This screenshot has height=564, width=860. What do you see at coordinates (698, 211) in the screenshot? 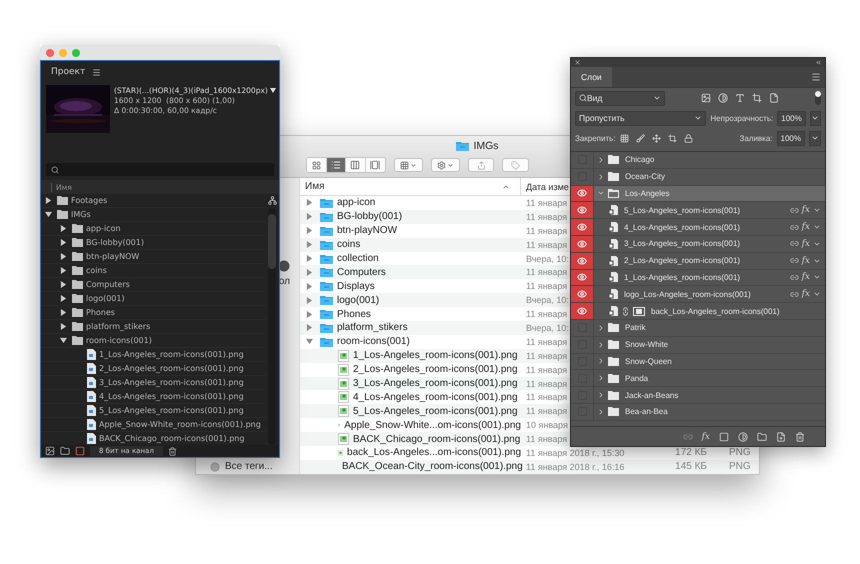
I see `layer-row: 5_Los-Angeles_room-icons(001) fx` at bounding box center [698, 211].